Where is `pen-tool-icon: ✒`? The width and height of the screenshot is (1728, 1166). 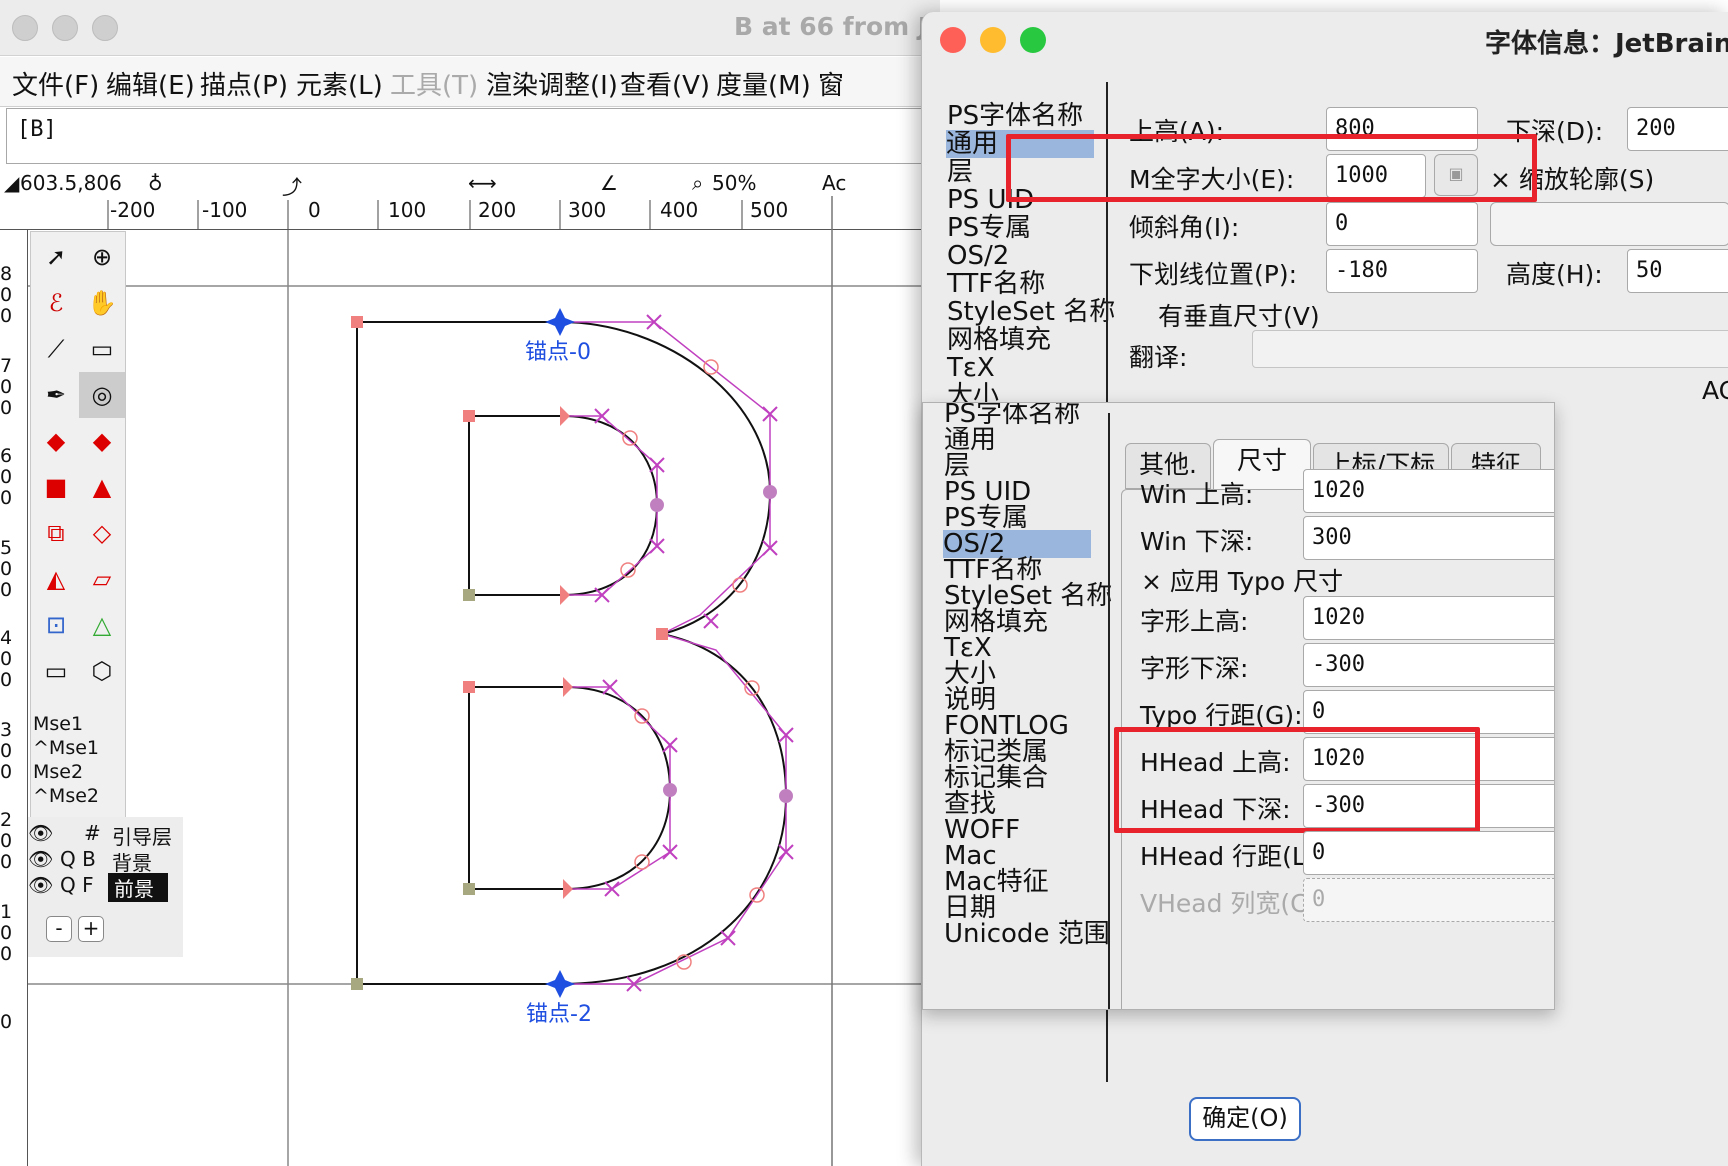 pen-tool-icon: ✒ is located at coordinates (56, 395).